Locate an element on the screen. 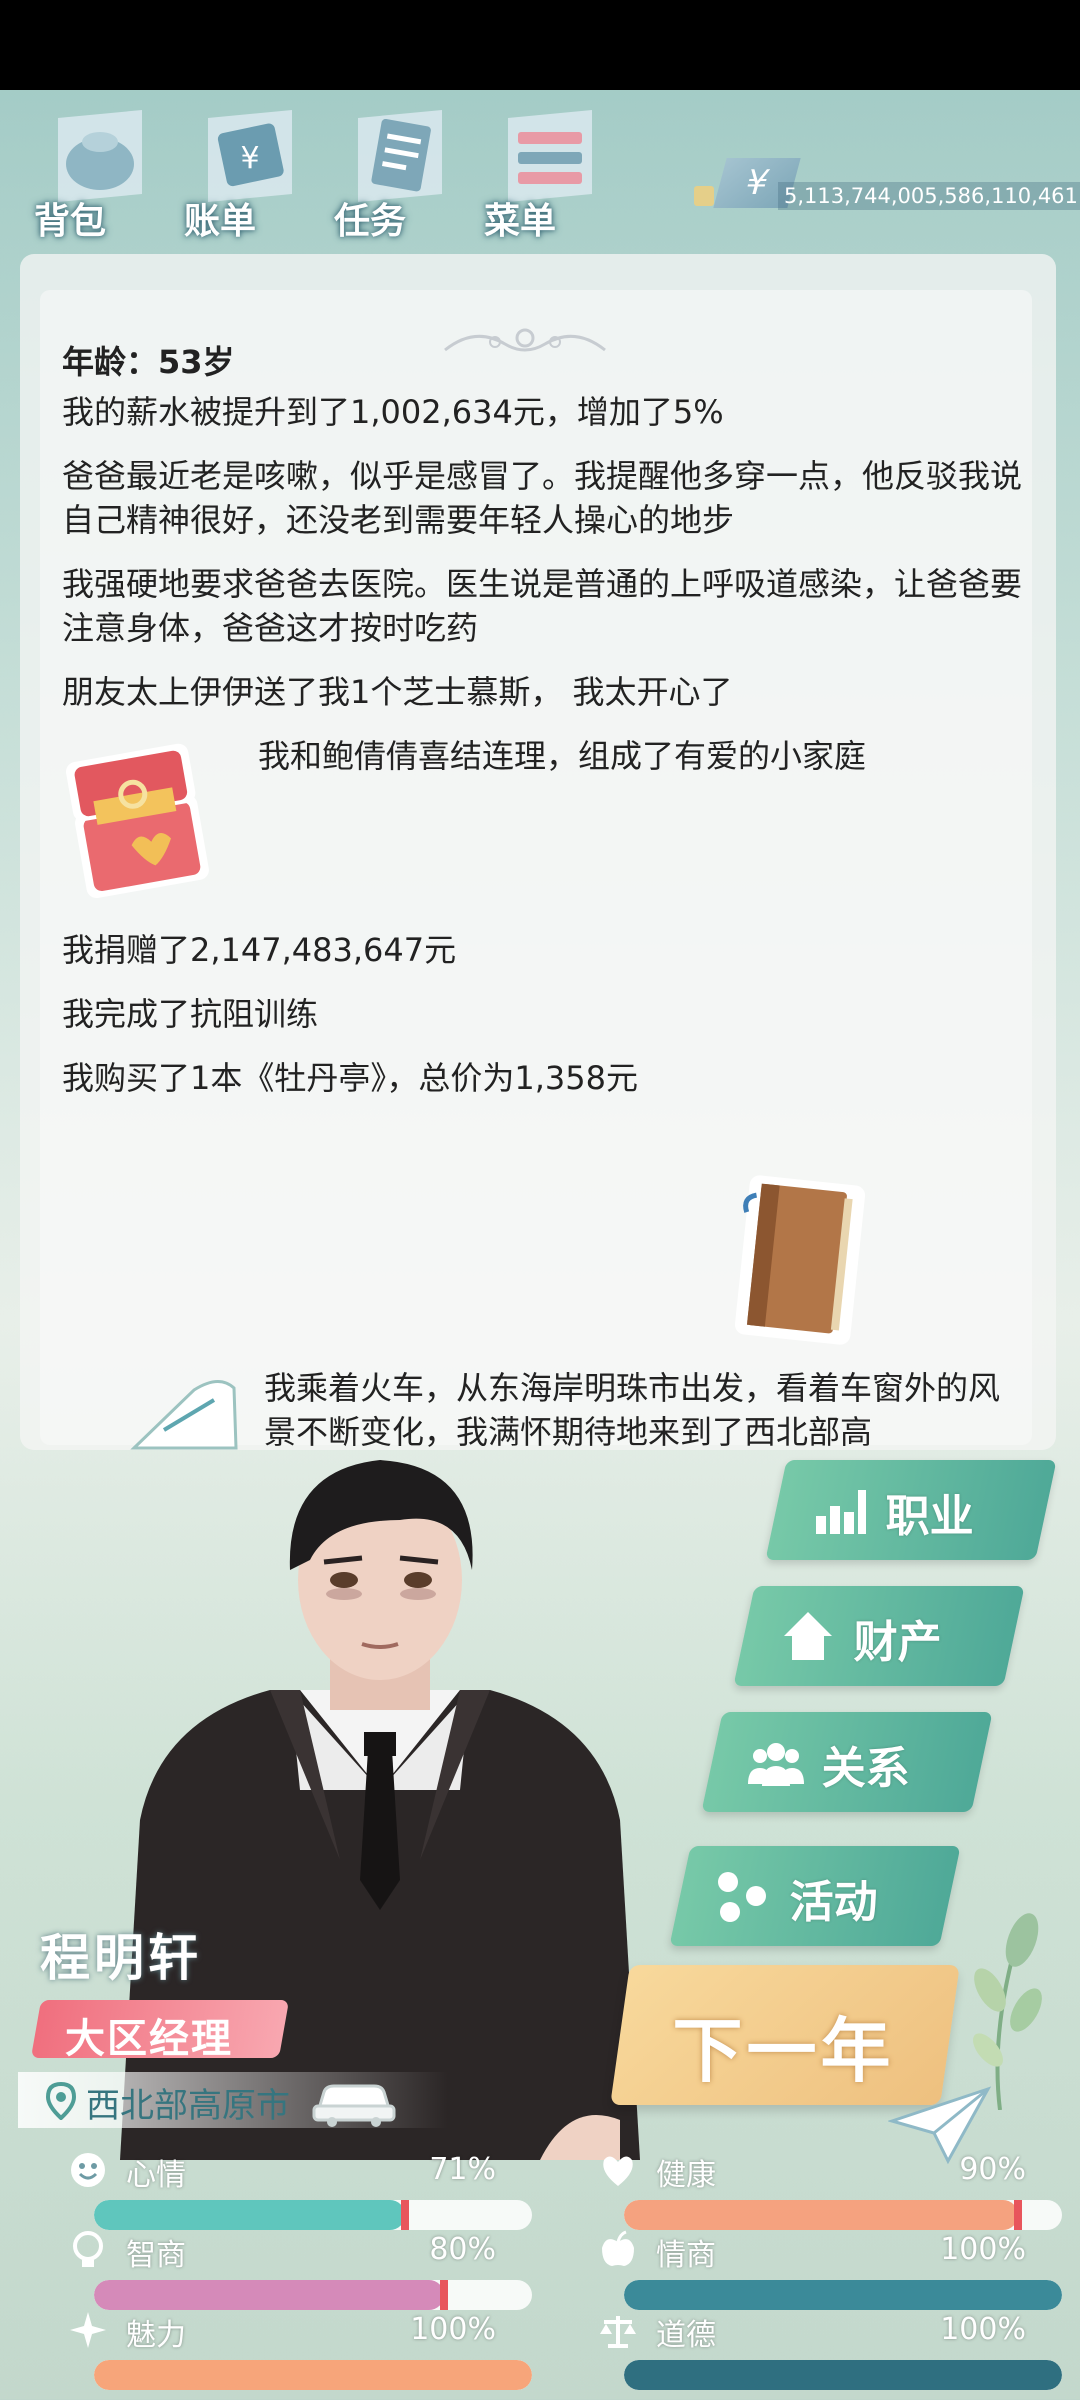 The image size is (1080, 2400). house-icon is located at coordinates (808, 1636).